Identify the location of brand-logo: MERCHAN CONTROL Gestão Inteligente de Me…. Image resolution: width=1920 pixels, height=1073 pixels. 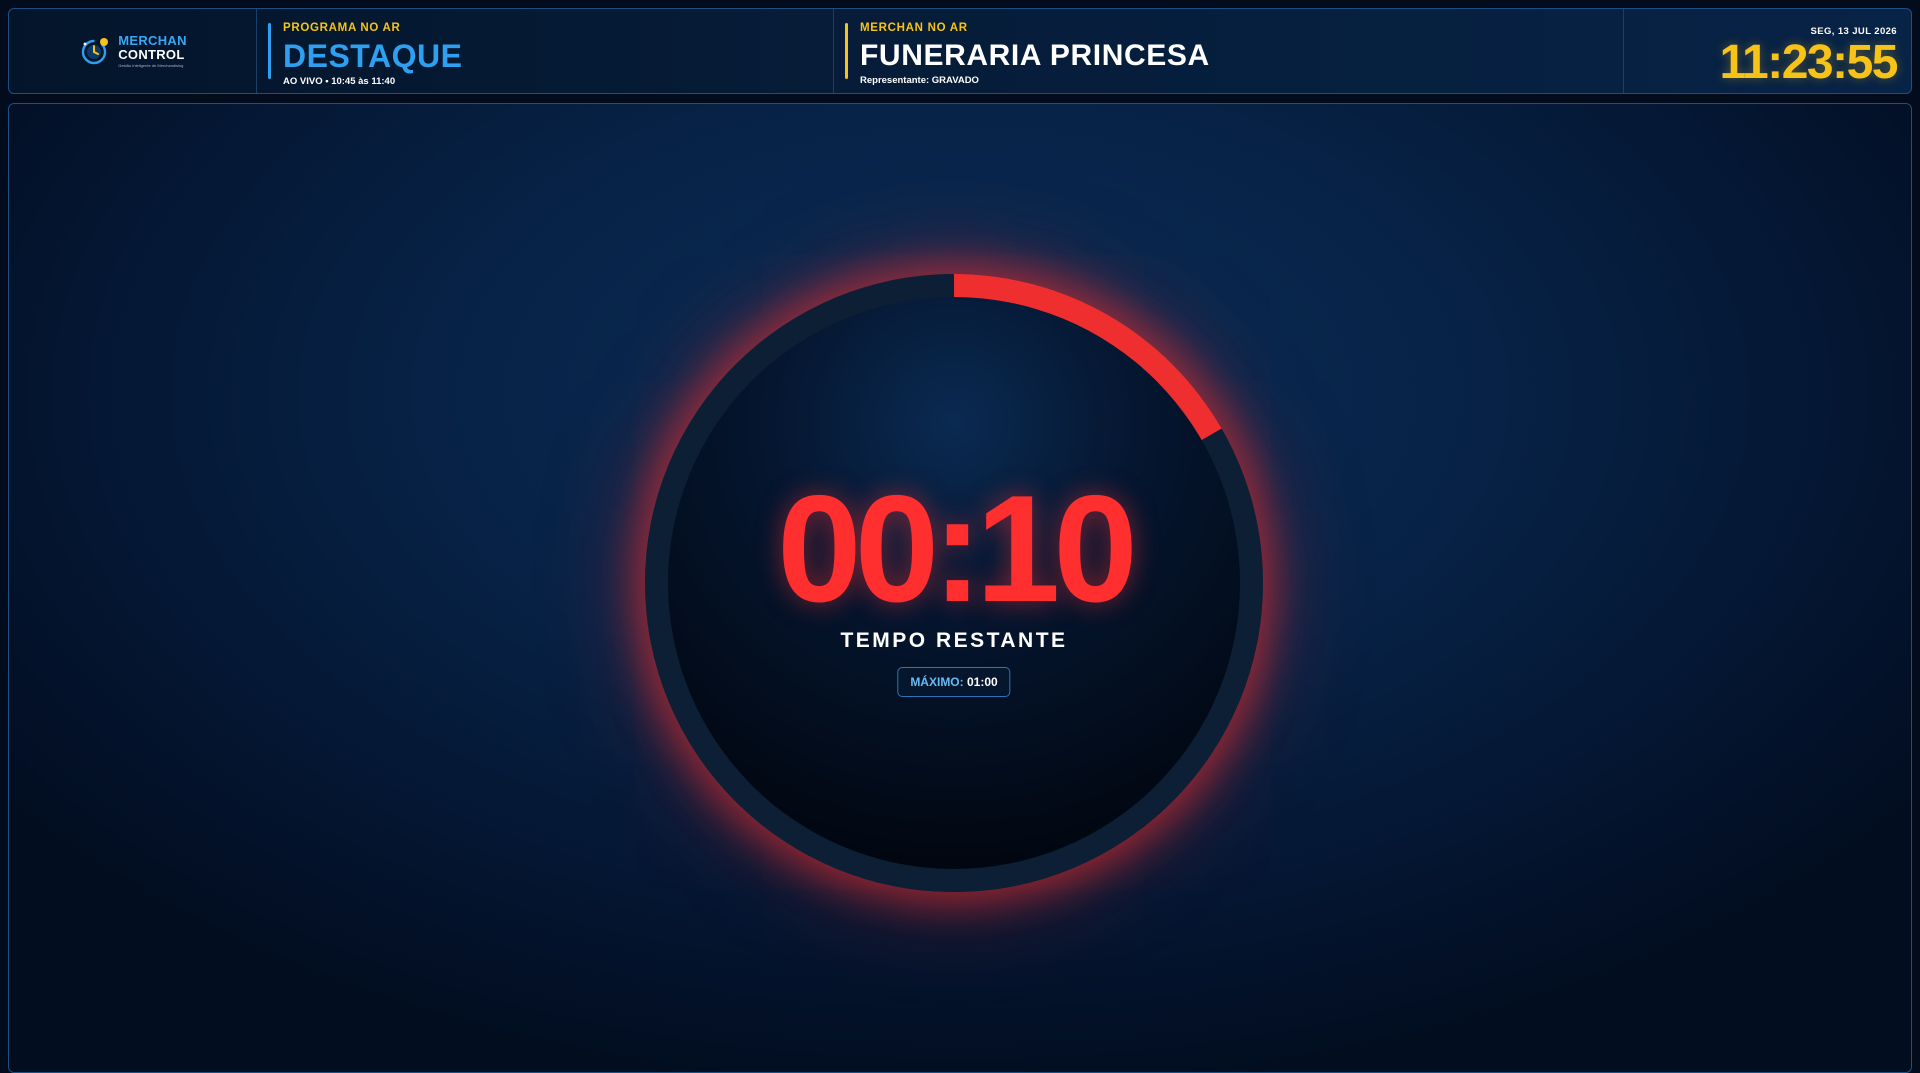
(132, 51).